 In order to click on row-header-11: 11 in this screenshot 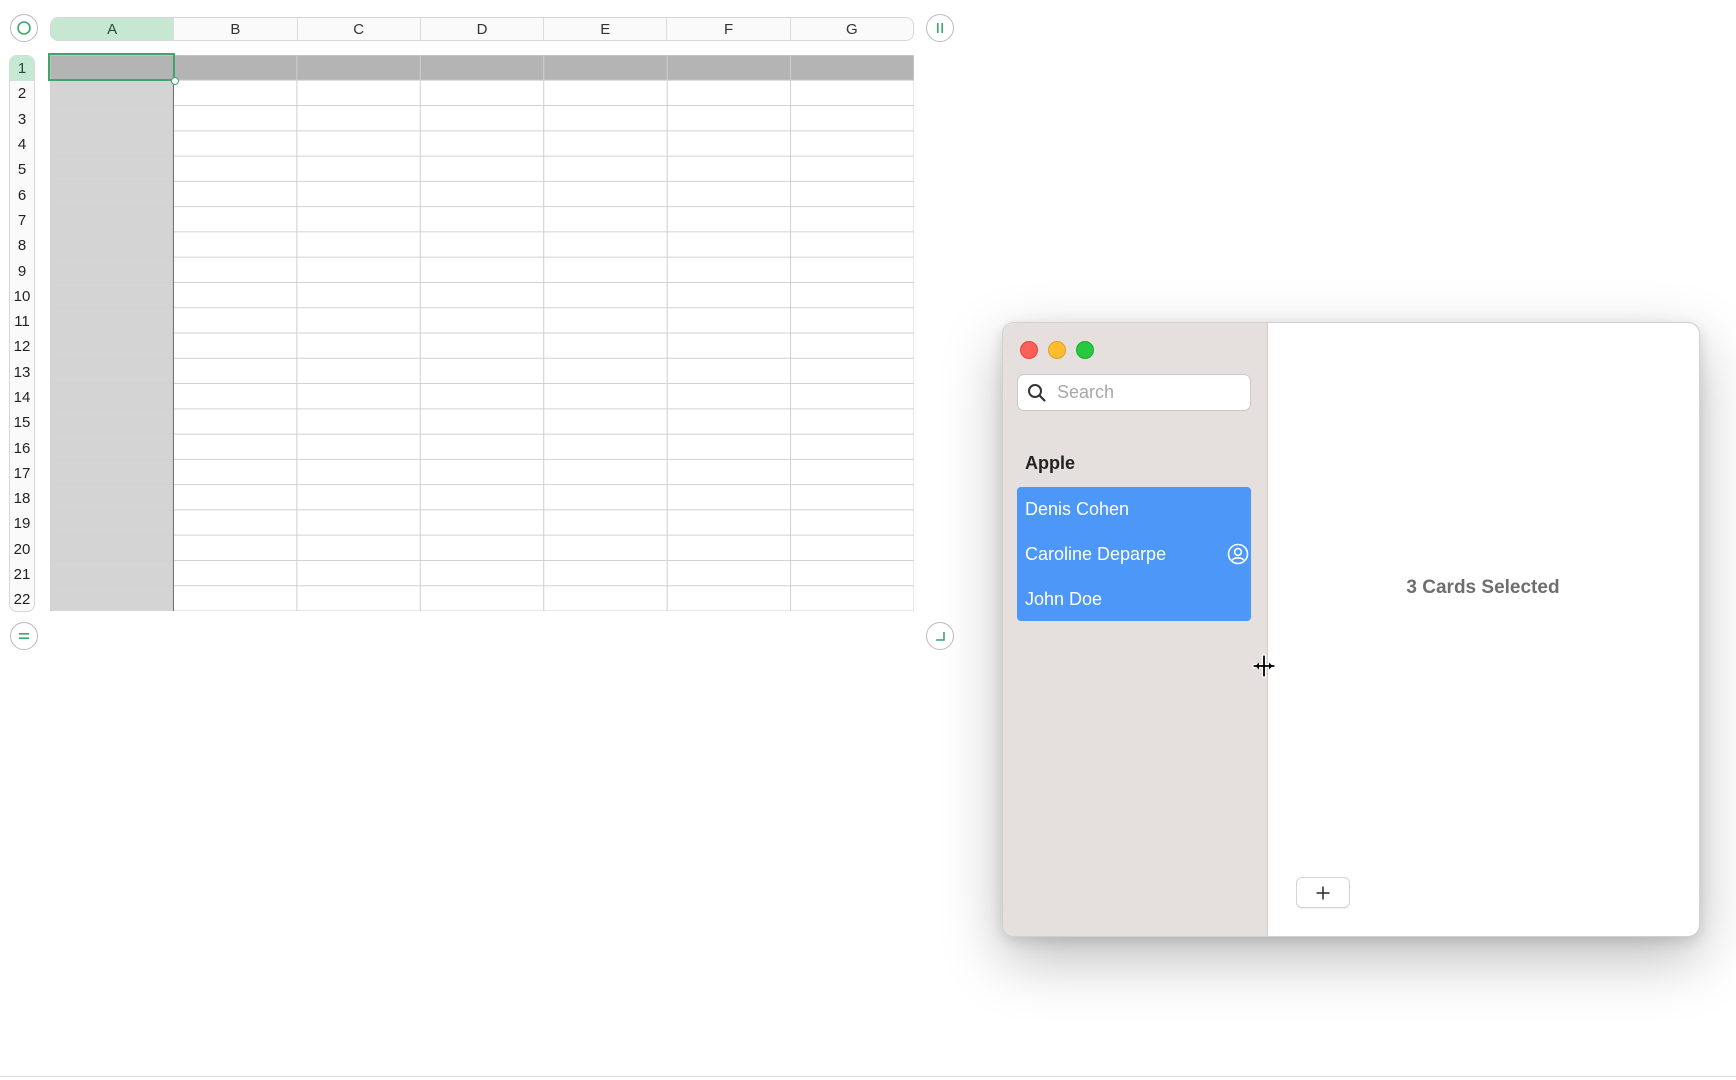, I will do `click(22, 321)`.